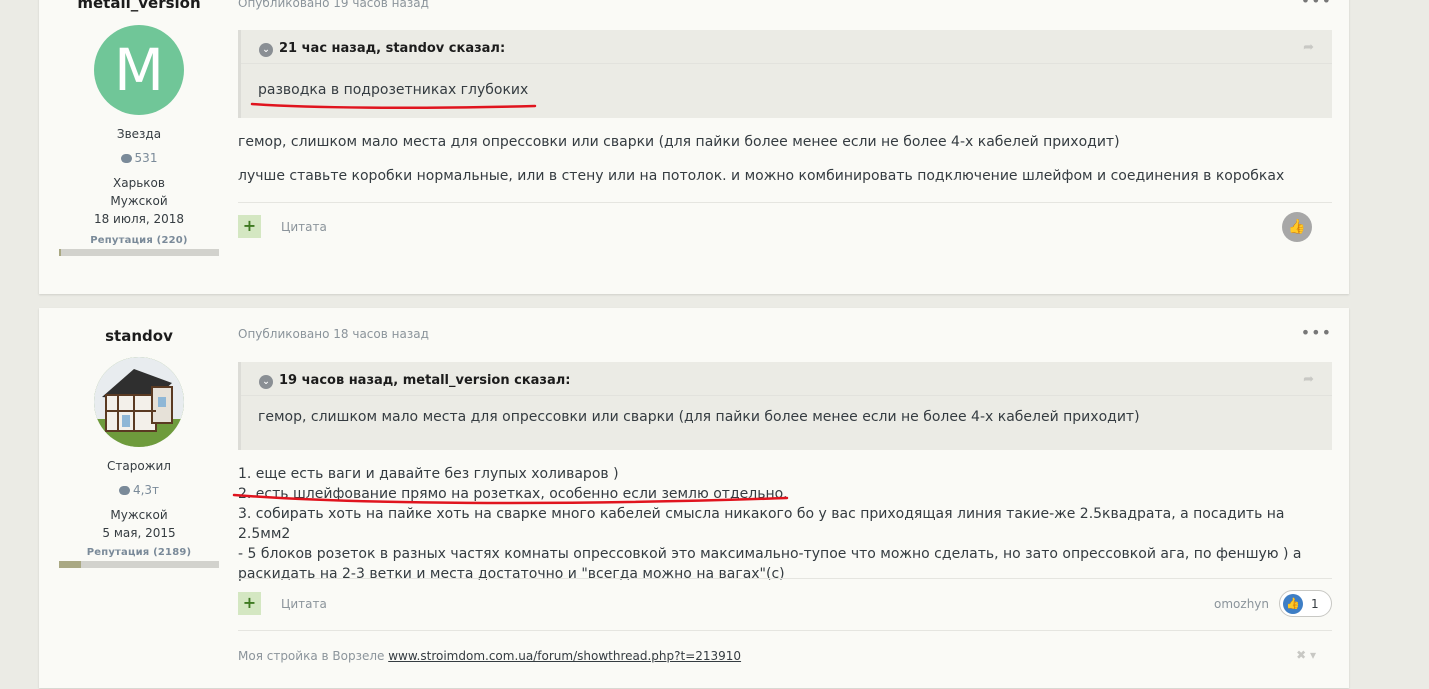 This screenshot has width=1429, height=689. I want to click on reacted-by-user: omozhyn, so click(1241, 604).